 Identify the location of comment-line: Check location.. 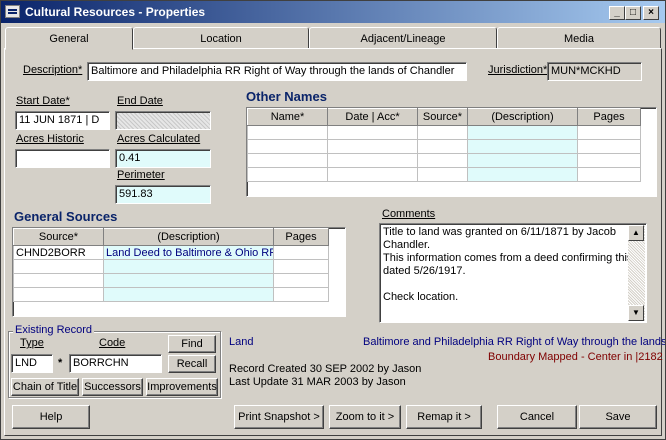
(421, 297).